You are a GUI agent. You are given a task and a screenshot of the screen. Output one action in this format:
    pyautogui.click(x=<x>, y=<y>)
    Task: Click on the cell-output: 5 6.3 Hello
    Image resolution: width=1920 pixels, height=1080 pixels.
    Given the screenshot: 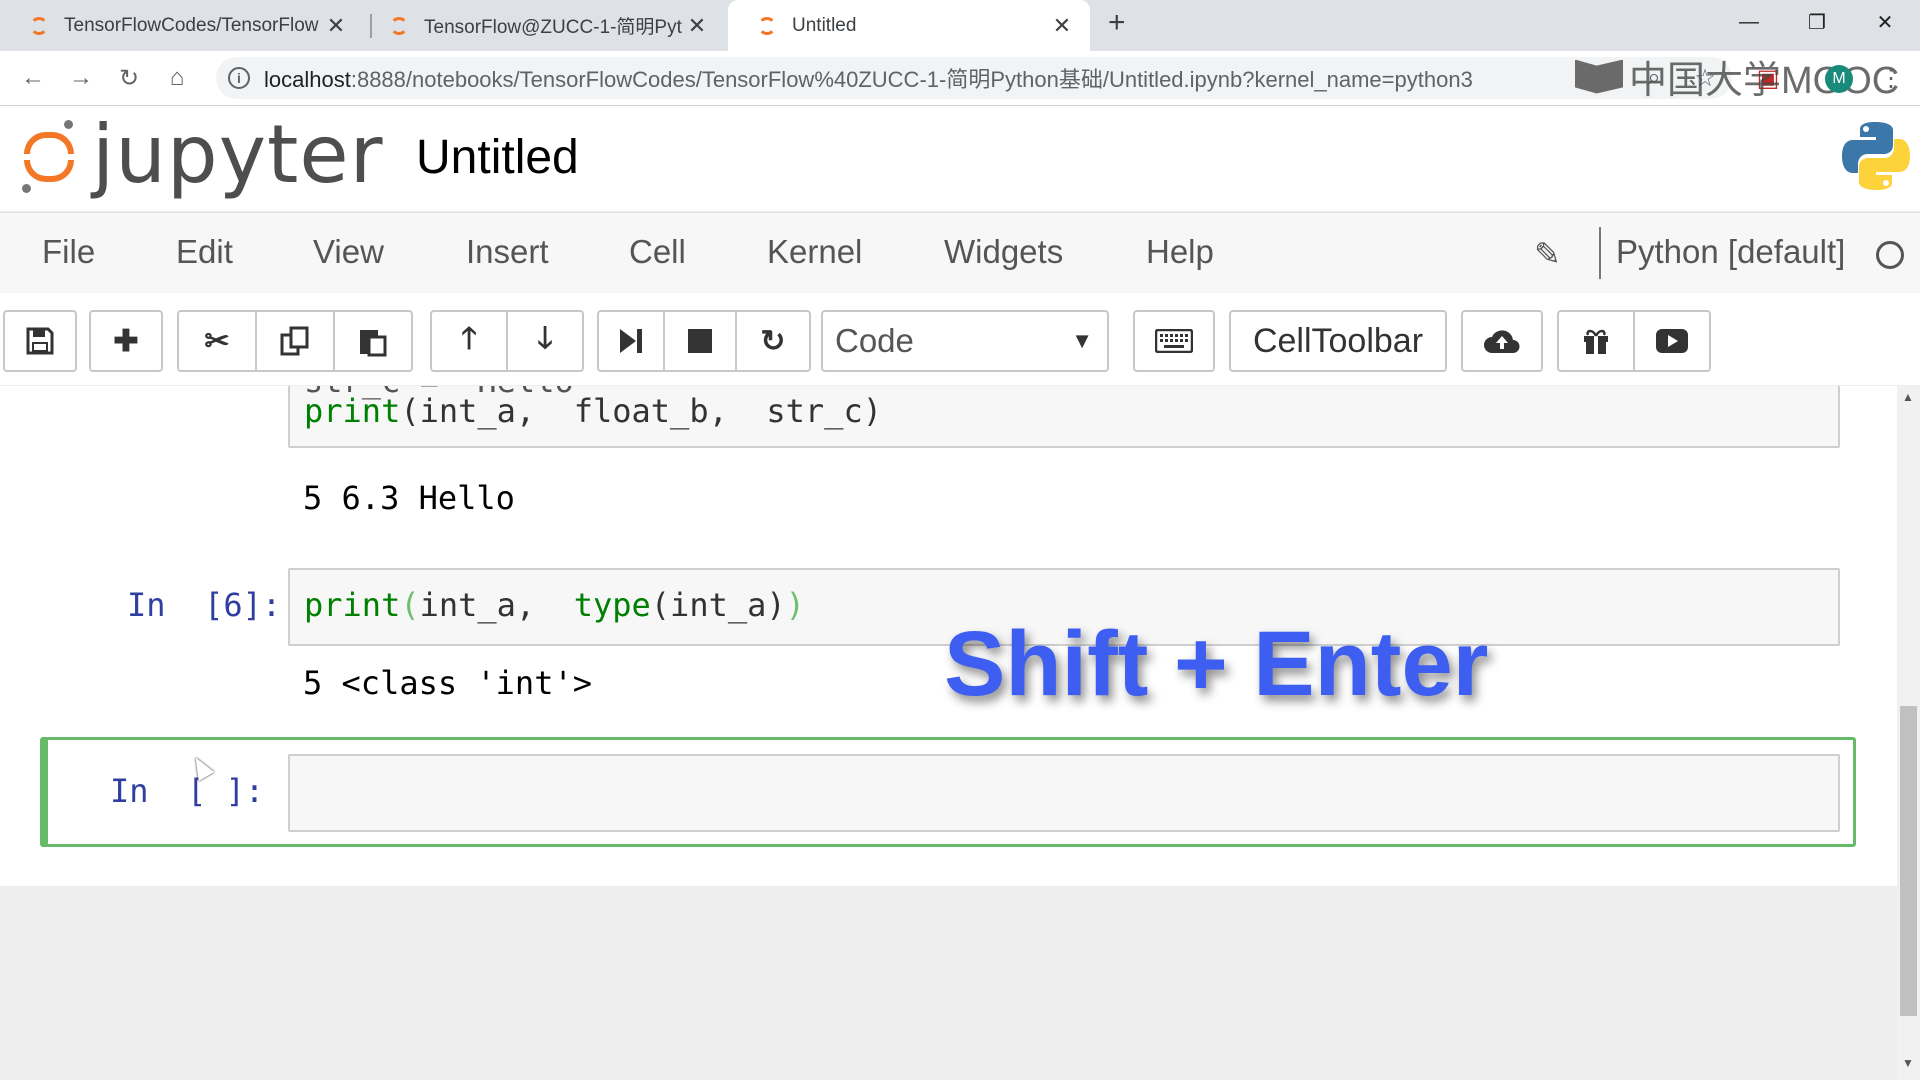 What is the action you would take?
    pyautogui.click(x=409, y=498)
    